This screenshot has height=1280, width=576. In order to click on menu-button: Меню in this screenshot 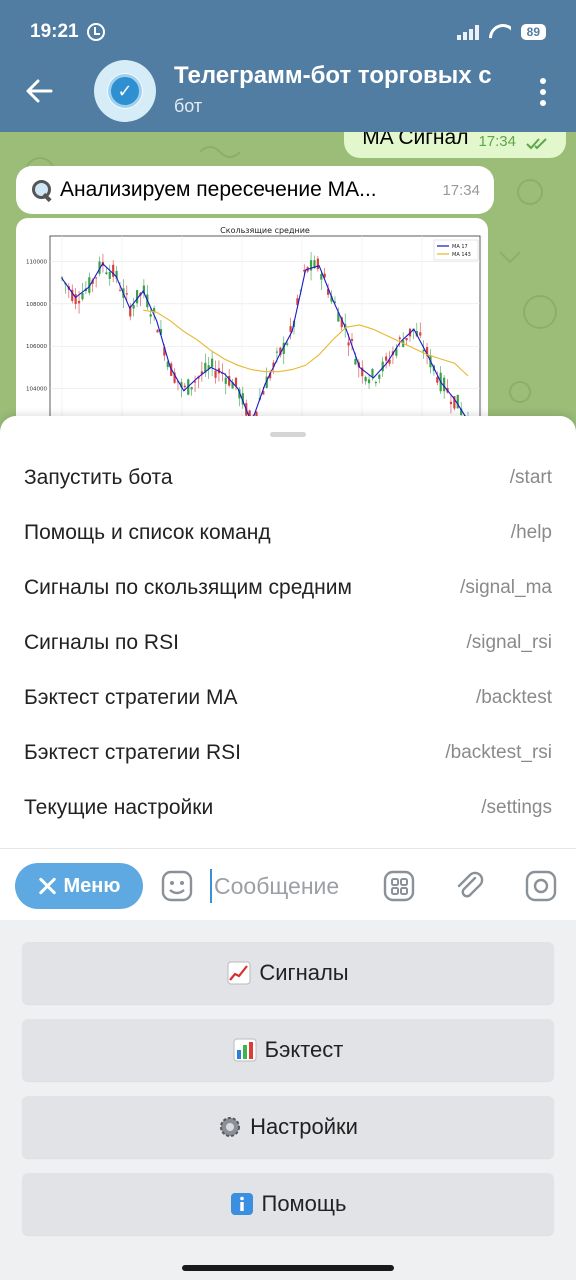, I will do `click(79, 886)`.